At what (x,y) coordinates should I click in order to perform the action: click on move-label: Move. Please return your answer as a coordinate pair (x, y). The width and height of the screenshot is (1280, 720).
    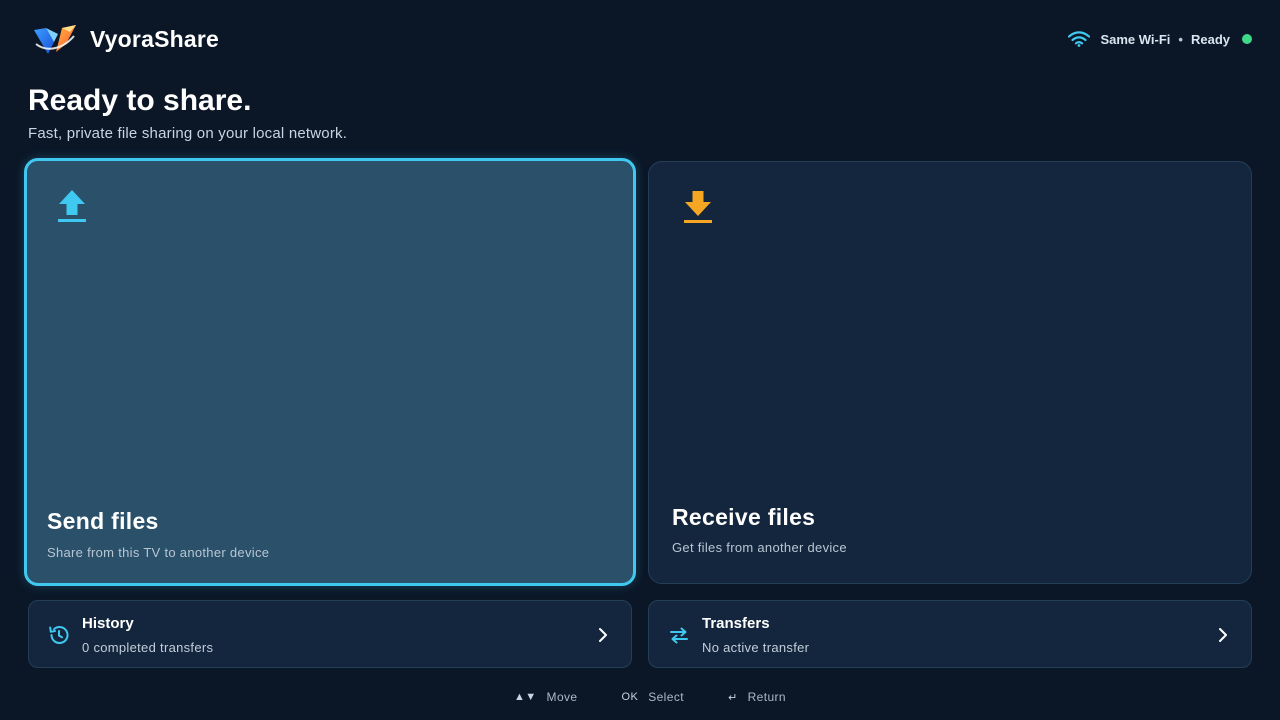
    Looking at the image, I should click on (562, 697).